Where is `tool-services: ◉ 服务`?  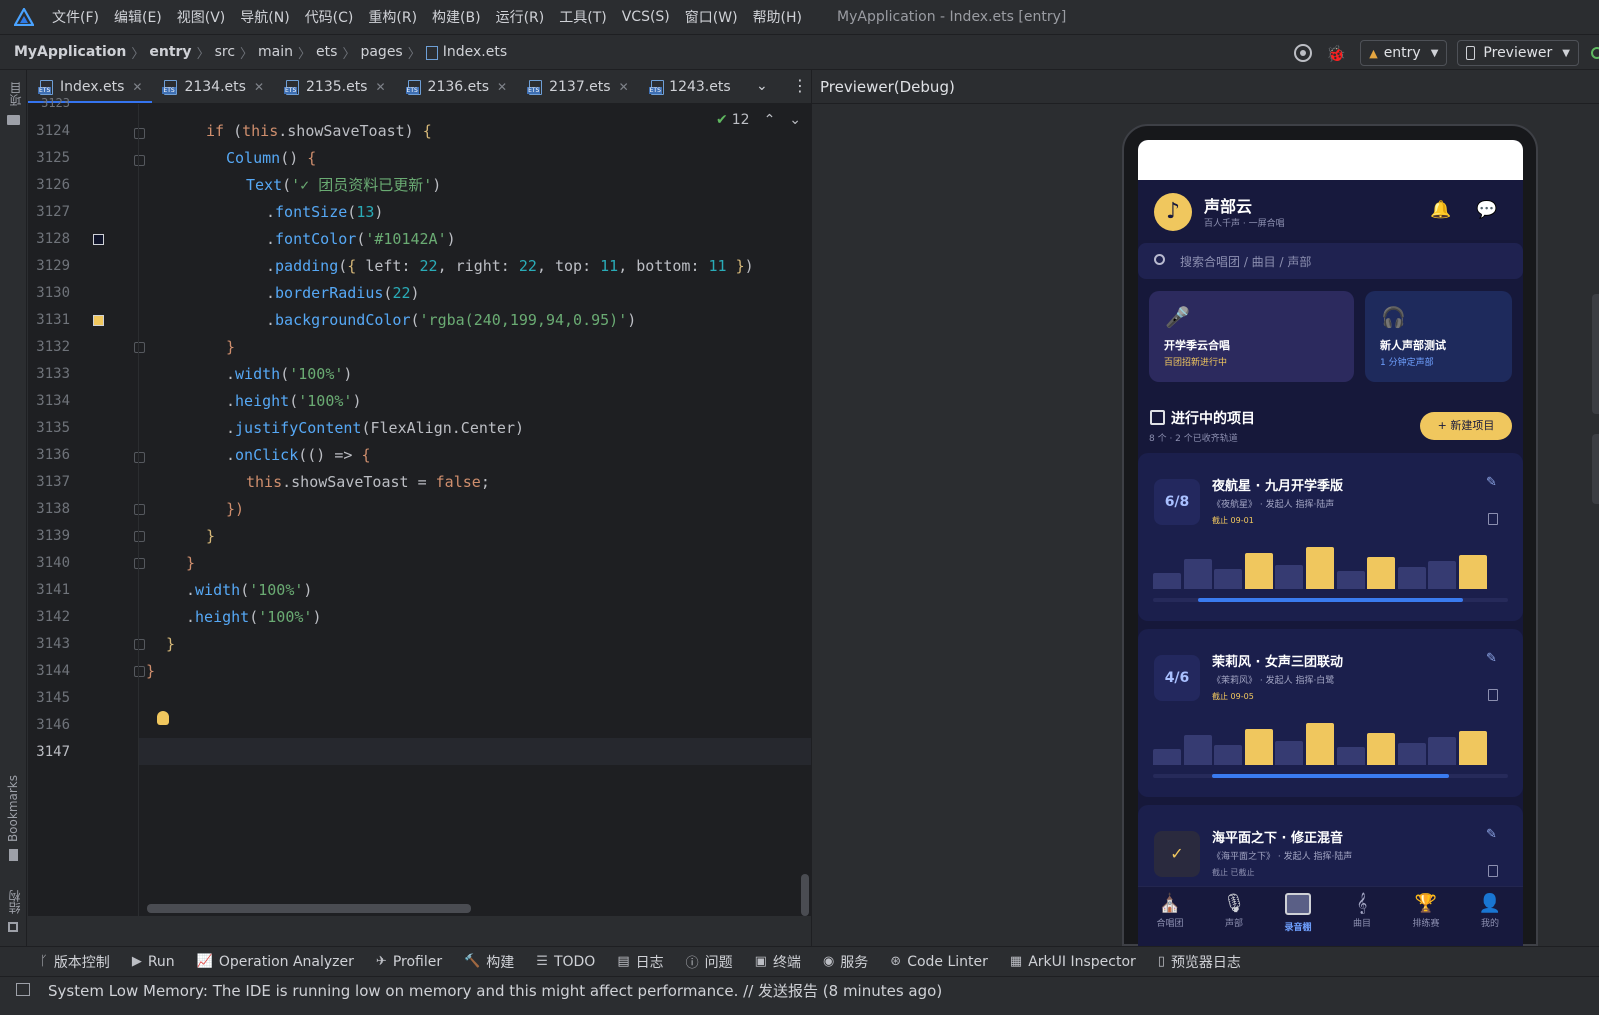
tool-services: ◉ 服务 is located at coordinates (845, 962).